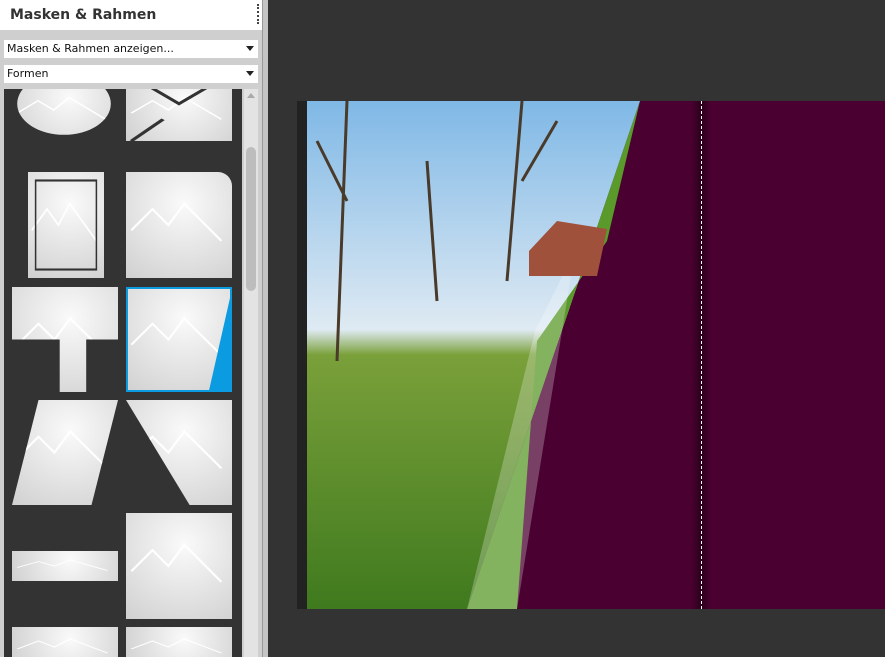 The width and height of the screenshot is (885, 657). I want to click on thumbnail-puzzle-shape, so click(65, 339).